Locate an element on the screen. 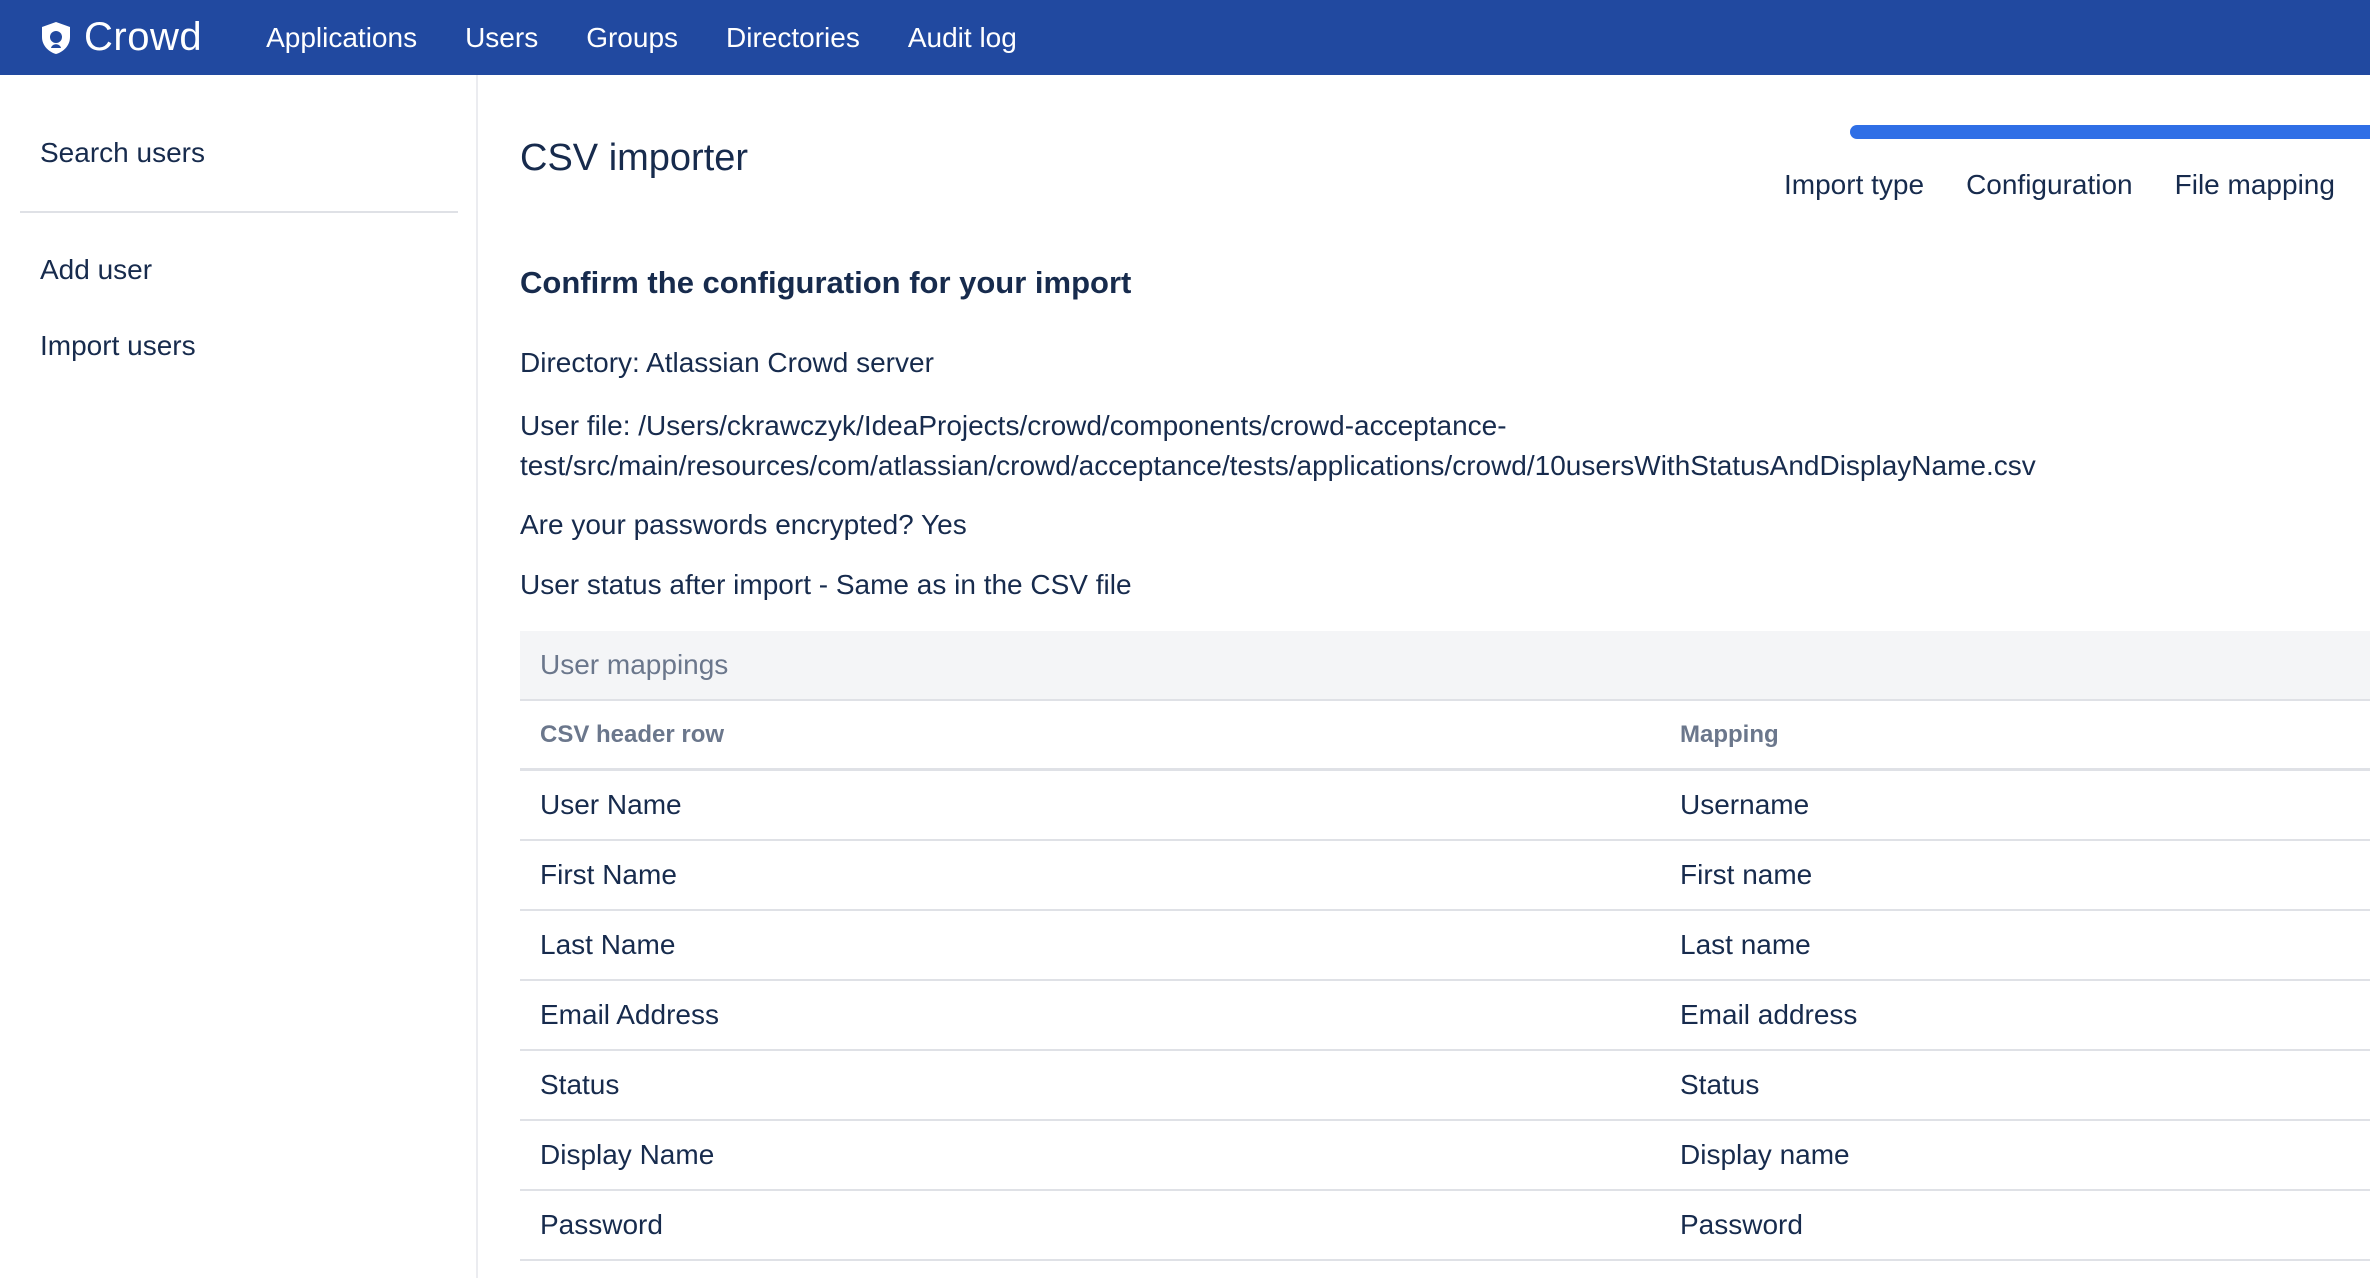 Image resolution: width=2370 pixels, height=1278 pixels. app-name: Crowd is located at coordinates (143, 37).